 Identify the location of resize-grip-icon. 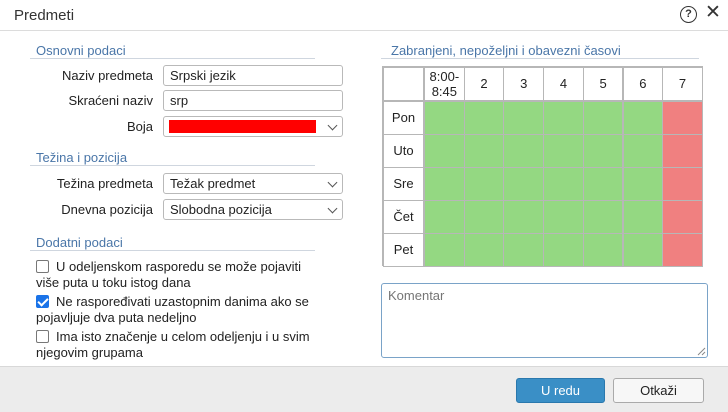
(701, 351).